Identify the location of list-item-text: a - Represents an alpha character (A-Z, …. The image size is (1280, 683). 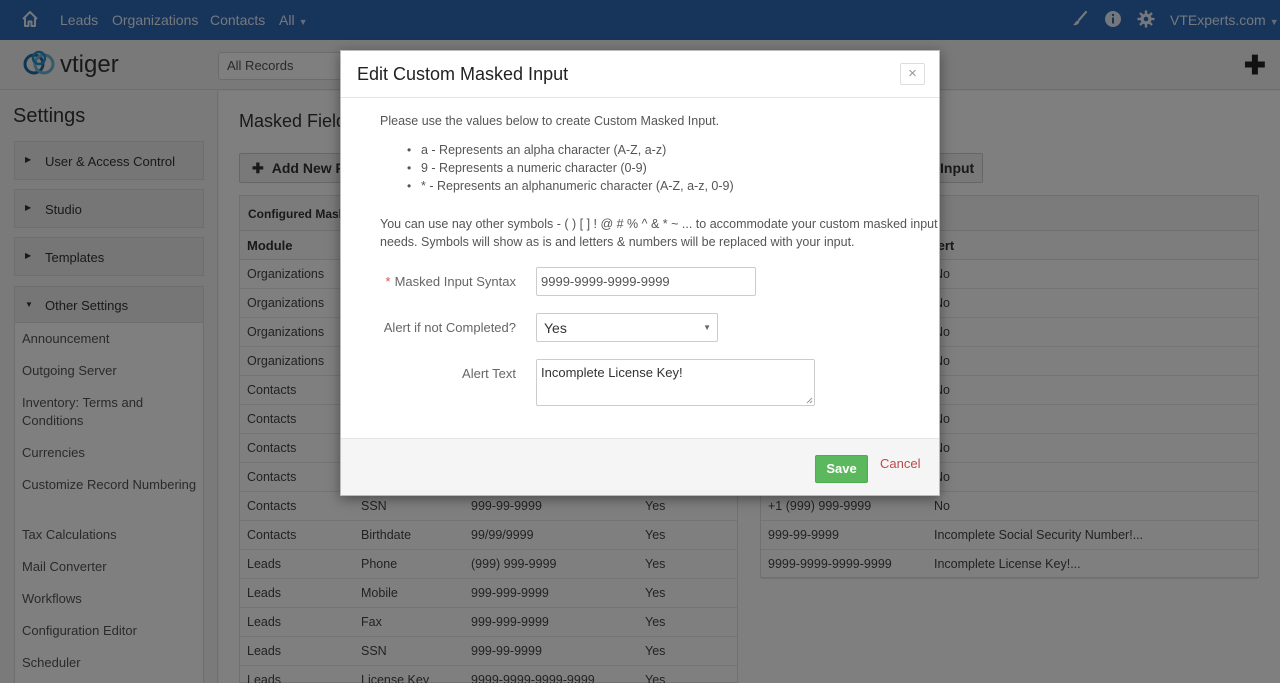
(544, 150).